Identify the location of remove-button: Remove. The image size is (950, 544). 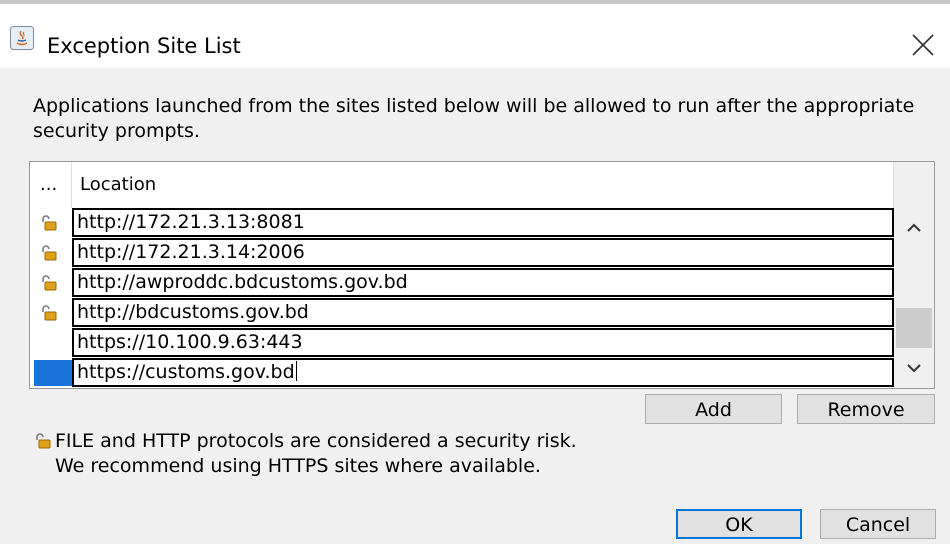
(866, 409).